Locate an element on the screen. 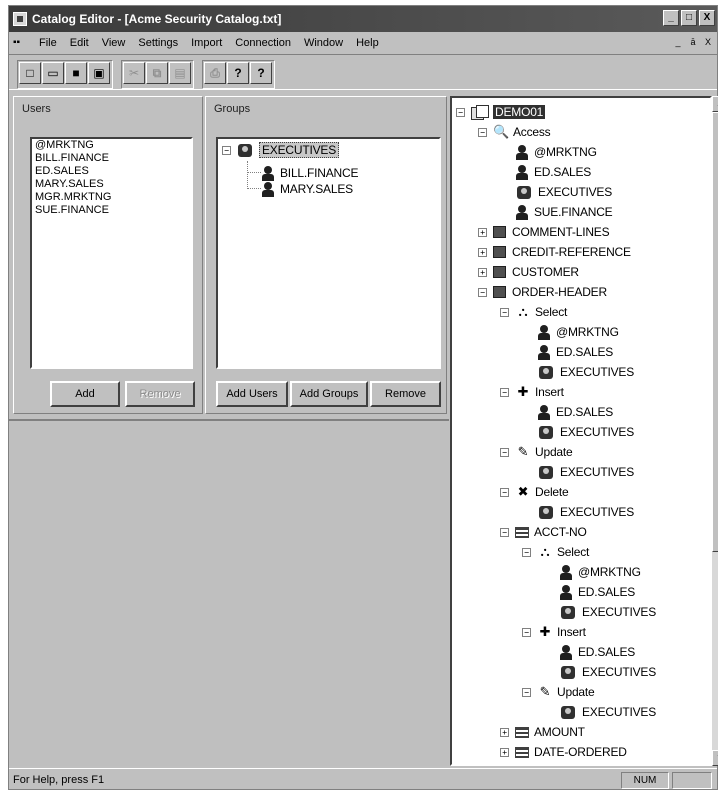  menu-settings: Settings is located at coordinates (158, 43).